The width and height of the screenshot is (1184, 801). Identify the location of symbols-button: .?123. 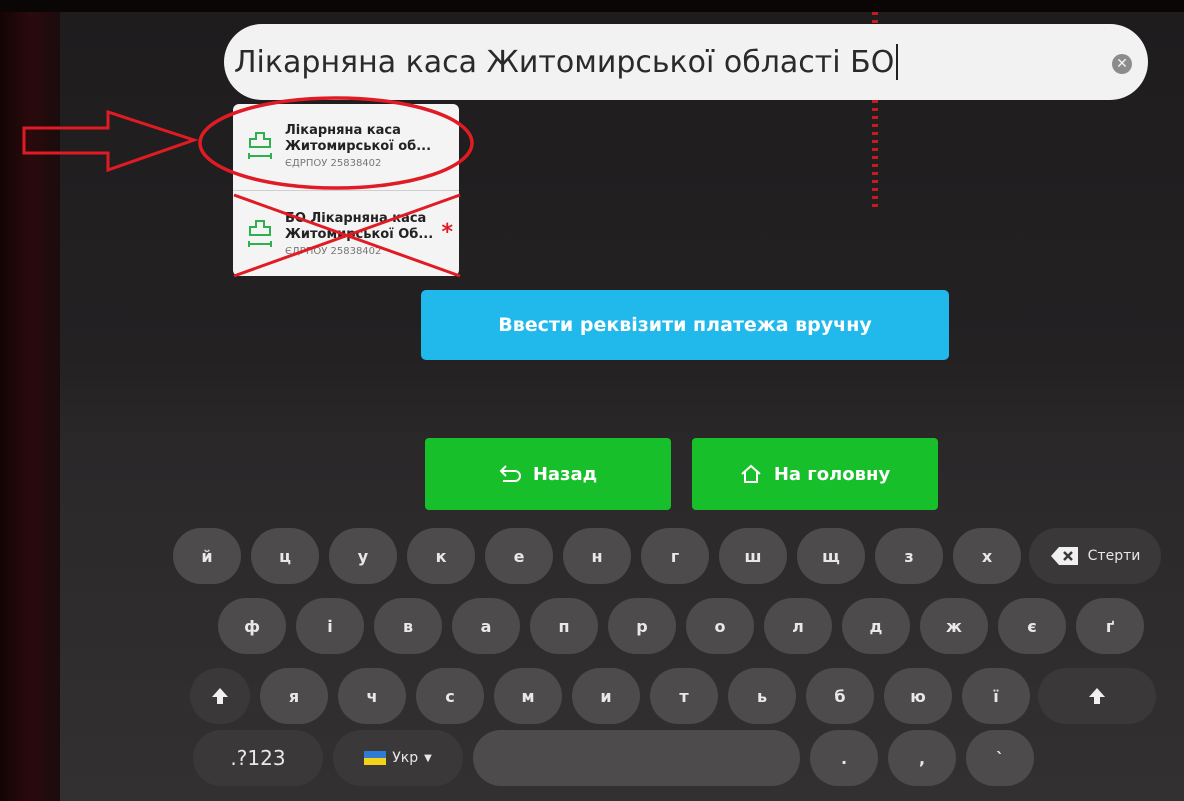
(258, 758).